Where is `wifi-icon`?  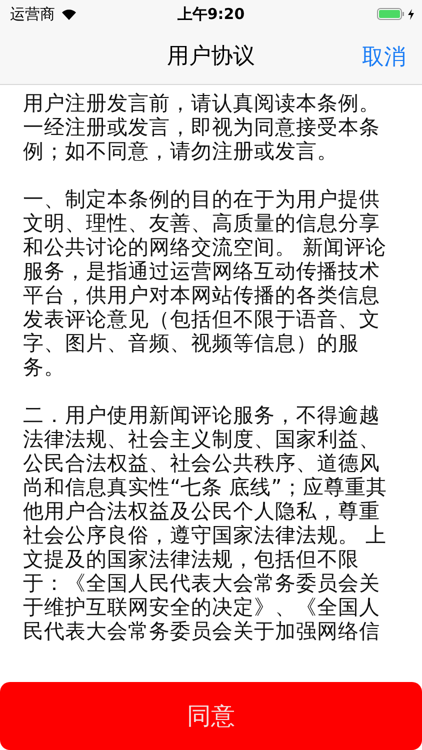
wifi-icon is located at coordinates (69, 14).